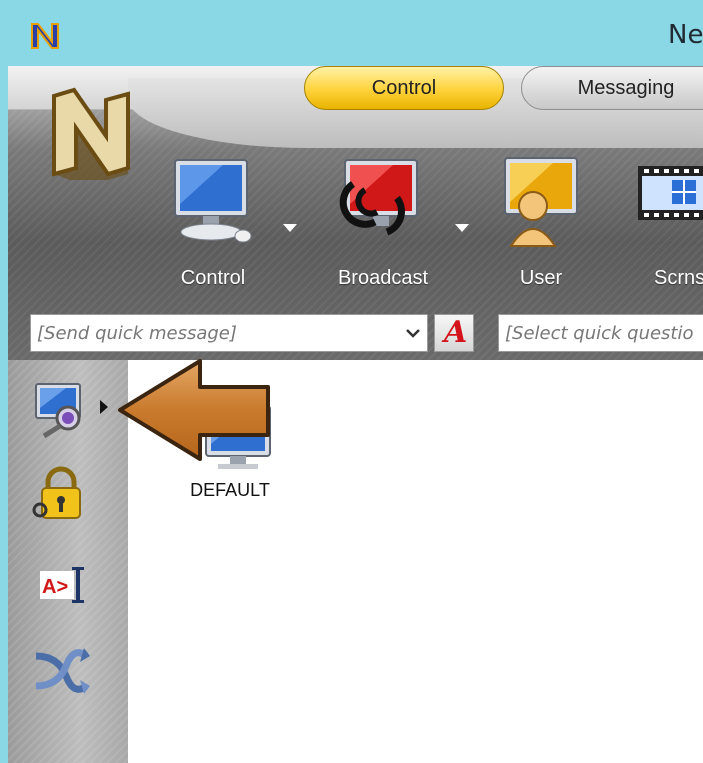  What do you see at coordinates (213, 278) in the screenshot?
I see `control-tool-label: Control` at bounding box center [213, 278].